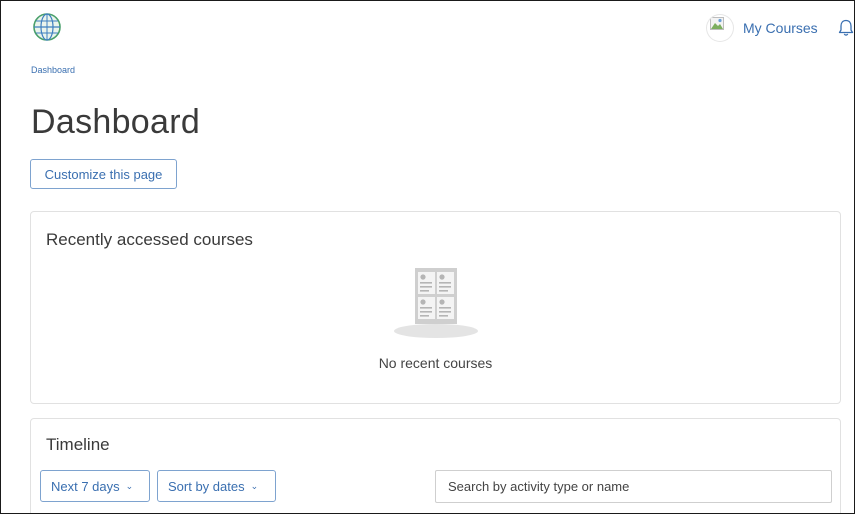 The image size is (855, 514). I want to click on days-filter-label: Next 7 days, so click(85, 486).